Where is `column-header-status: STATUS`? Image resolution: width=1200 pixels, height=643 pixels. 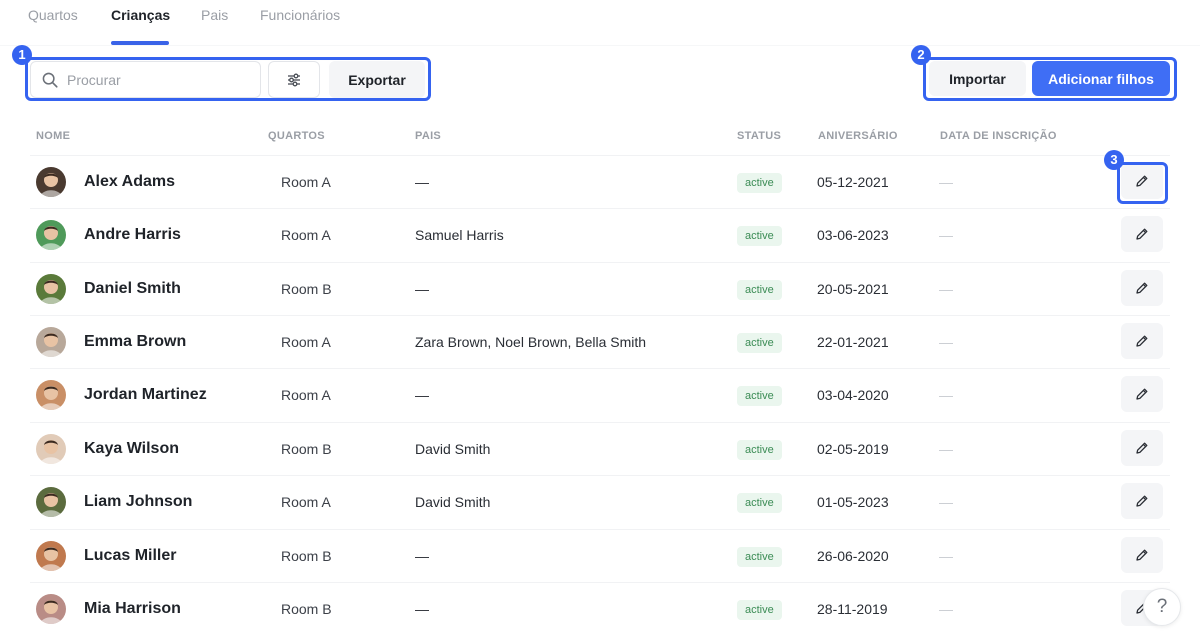 column-header-status: STATUS is located at coordinates (759, 136).